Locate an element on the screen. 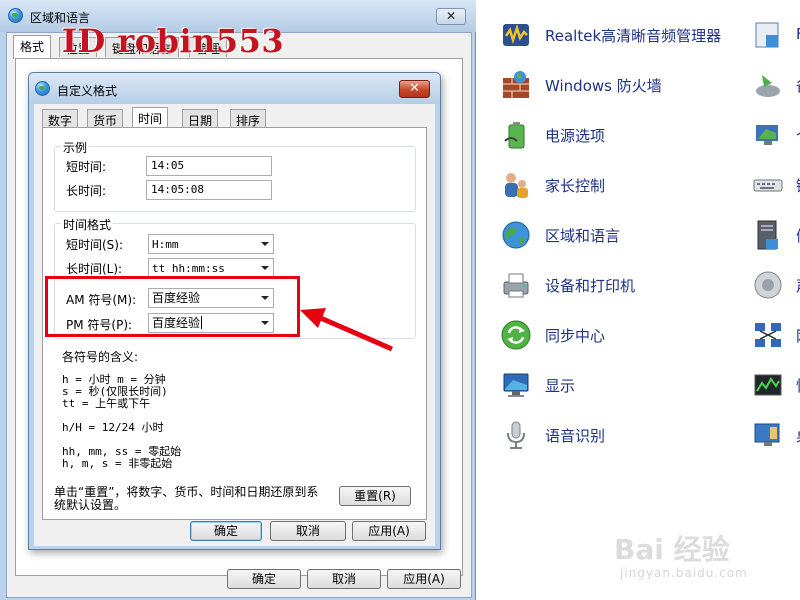 This screenshot has height=600, width=800. cp-item-label: Windows 防火墙 is located at coordinates (603, 86).